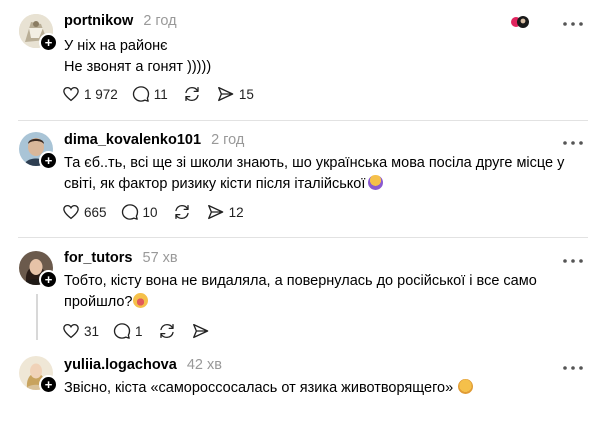 Image resolution: width=608 pixels, height=445 pixels. Describe the element at coordinates (236, 212) in the screenshot. I see `share-count: 12` at that location.